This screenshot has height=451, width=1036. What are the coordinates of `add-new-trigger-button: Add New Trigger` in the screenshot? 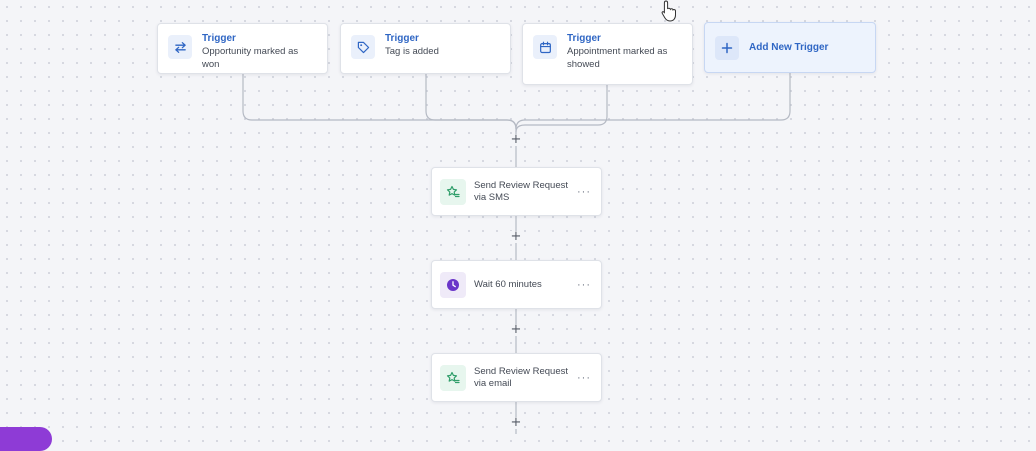 It's located at (790, 47).